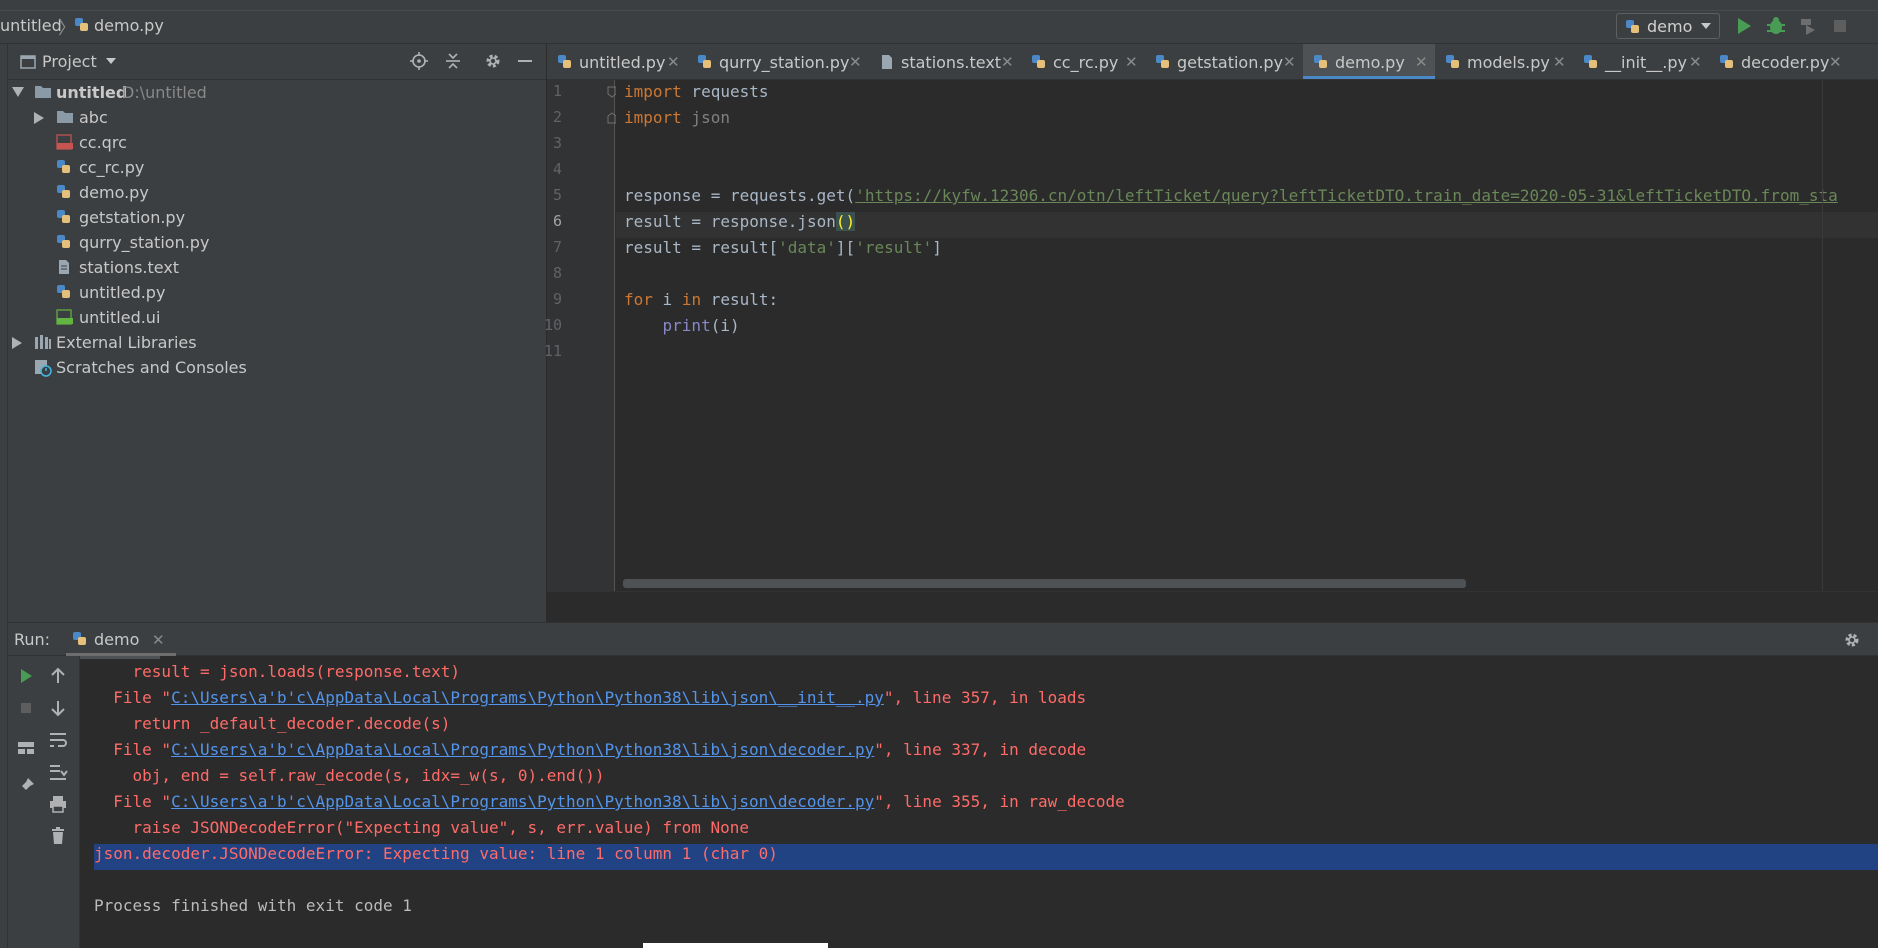 The height and width of the screenshot is (948, 1878). What do you see at coordinates (277, 292) in the screenshot?
I see `tree-item-untitled-py: untitled.py` at bounding box center [277, 292].